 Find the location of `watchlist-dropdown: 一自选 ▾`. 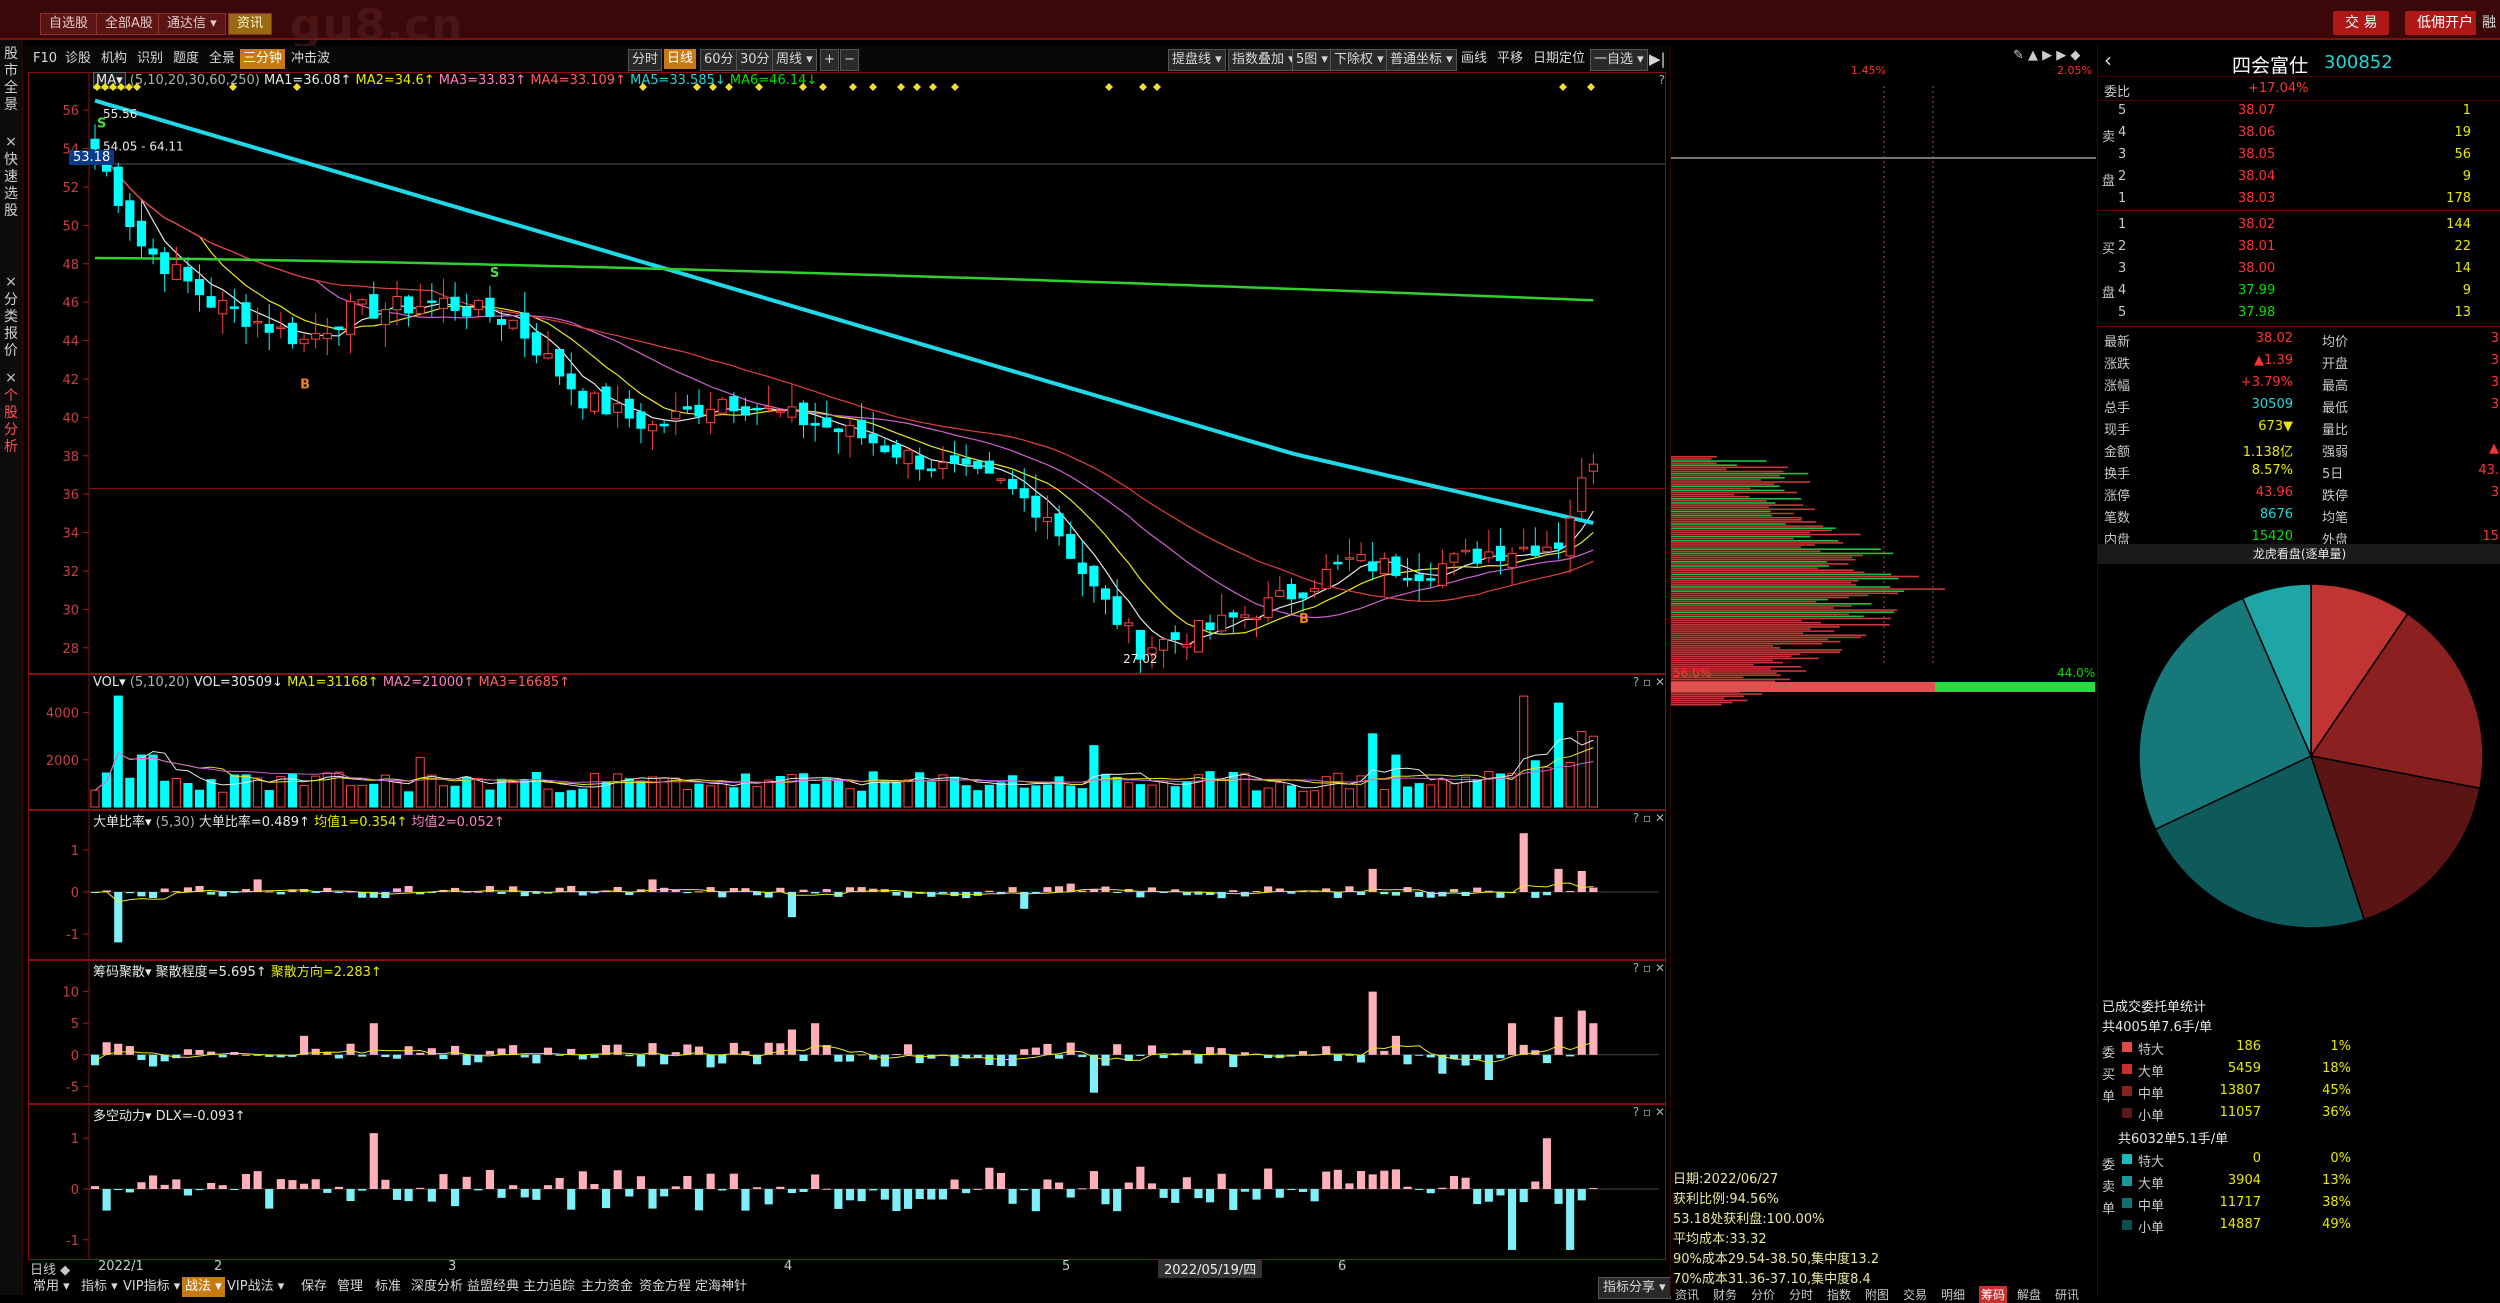

watchlist-dropdown: 一自选 ▾ is located at coordinates (1619, 60).